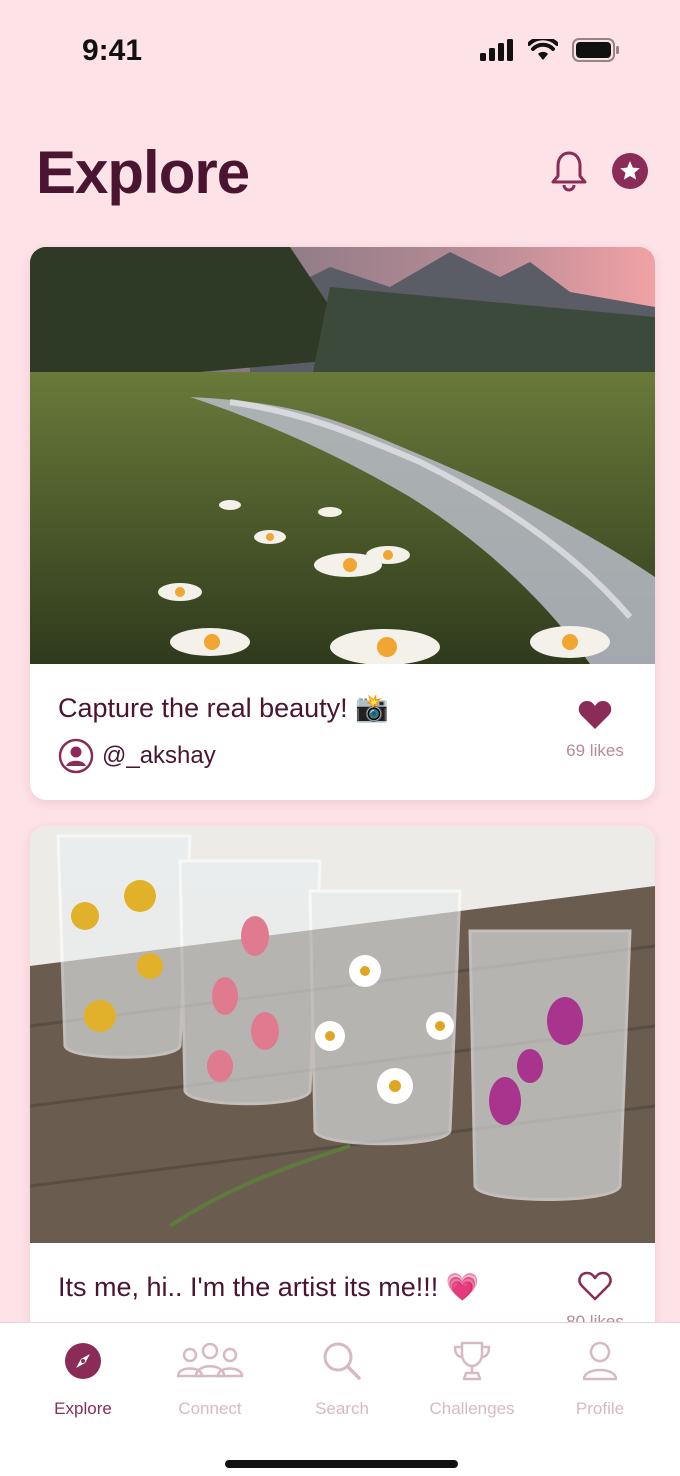 This screenshot has height=1476, width=680. I want to click on status-time: 9:41, so click(112, 50).